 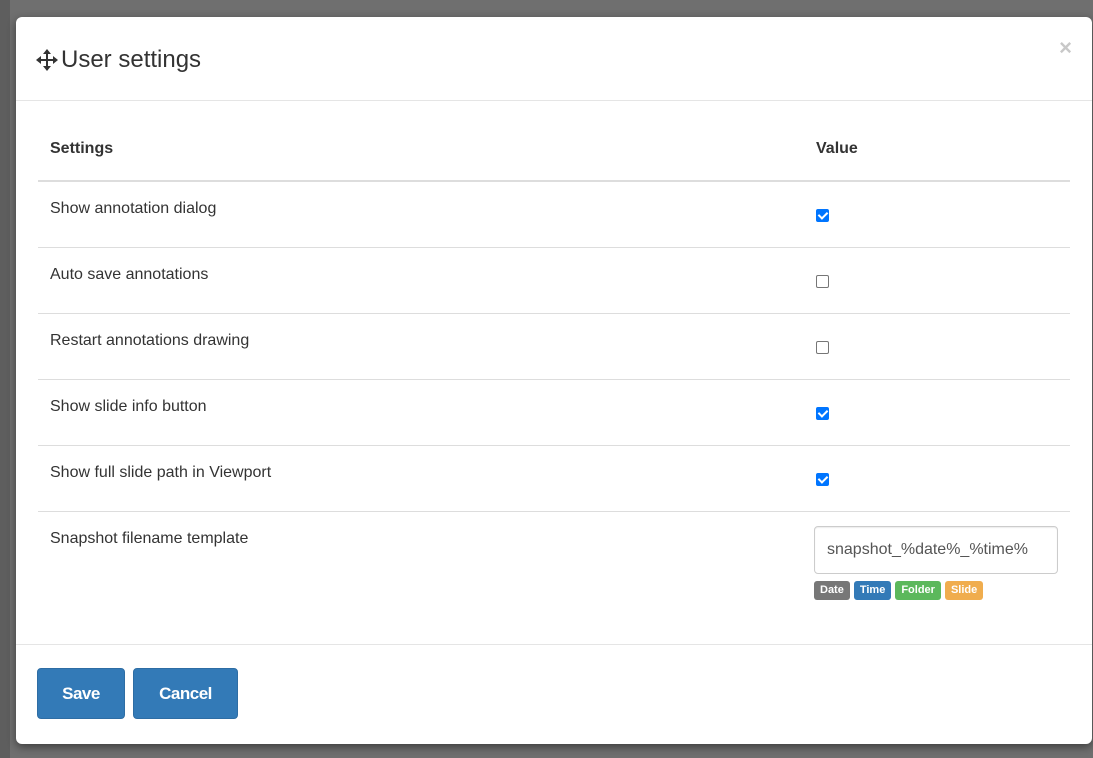 I want to click on setting-label-auto-save-annotations: Auto save annotations, so click(x=421, y=279).